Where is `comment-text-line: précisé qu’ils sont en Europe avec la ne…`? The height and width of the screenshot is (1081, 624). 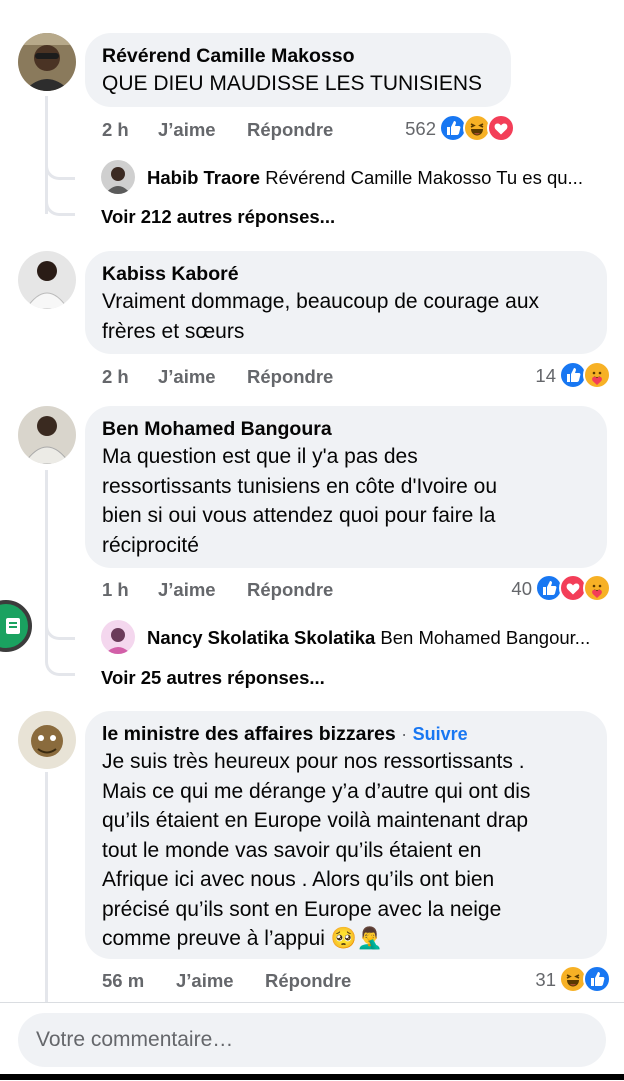 comment-text-line: précisé qu’ils sont en Europe avec la ne… is located at coordinates (302, 909).